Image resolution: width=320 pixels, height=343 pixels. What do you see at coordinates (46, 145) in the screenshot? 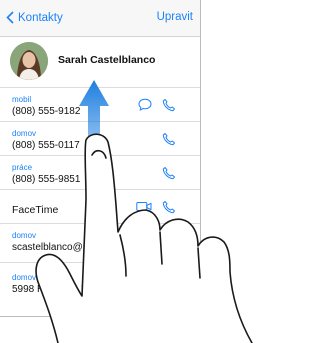
I see `home-phone-number: (808) 555-0117` at bounding box center [46, 145].